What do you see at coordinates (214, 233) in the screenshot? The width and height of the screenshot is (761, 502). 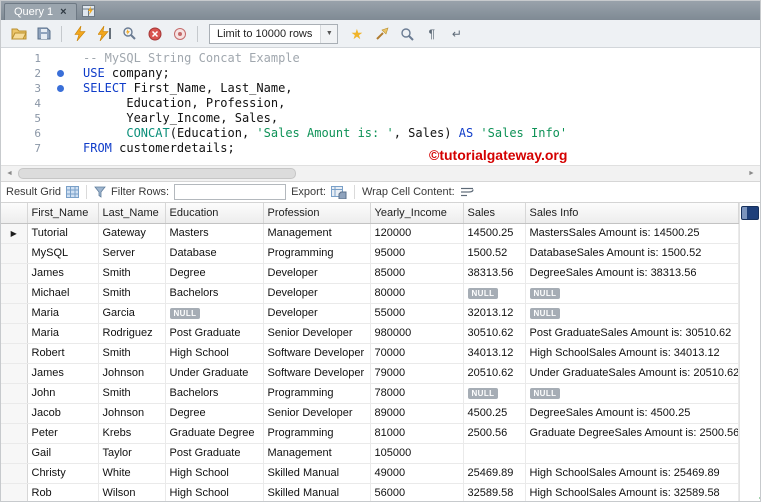 I see `grid-cell: Masters` at bounding box center [214, 233].